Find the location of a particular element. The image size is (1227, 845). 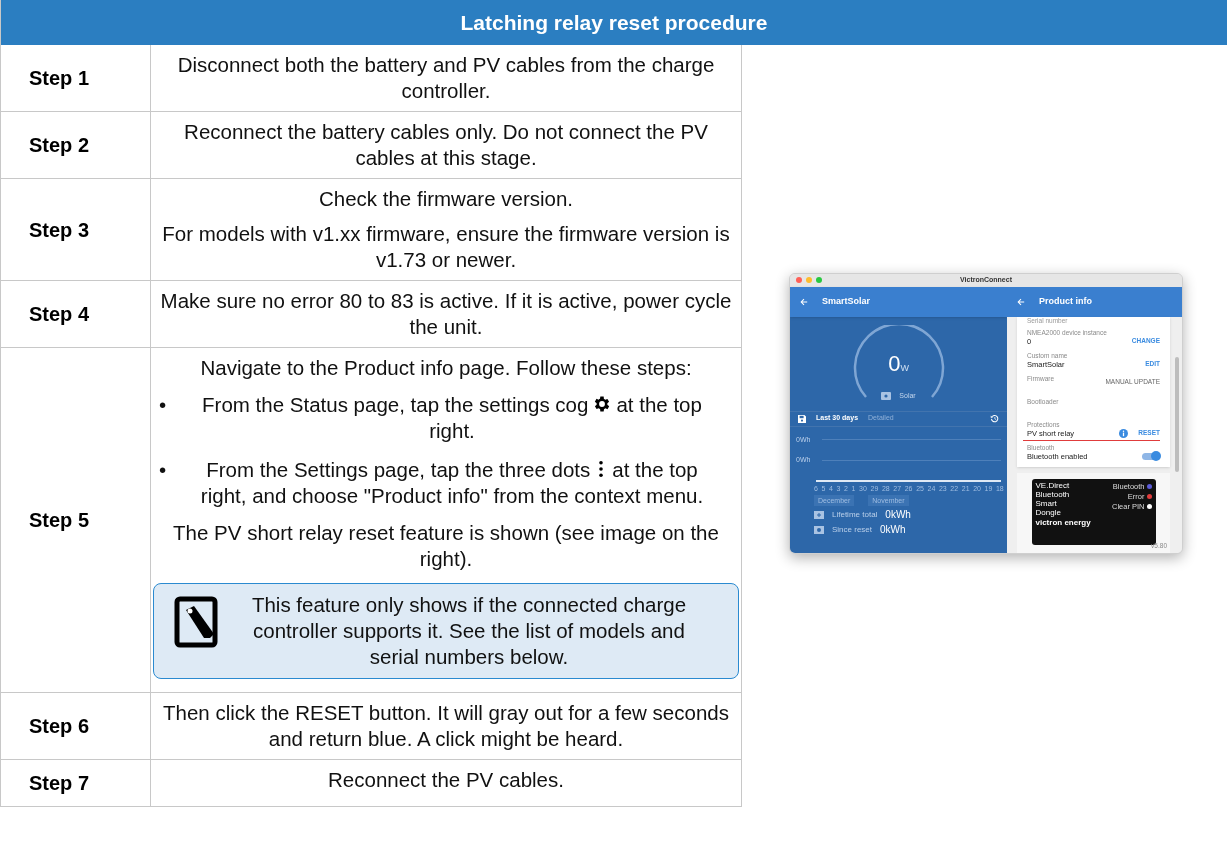

step-text: The PV short relay reset feature is shown (see image on the right). is located at coordinates (446, 546).